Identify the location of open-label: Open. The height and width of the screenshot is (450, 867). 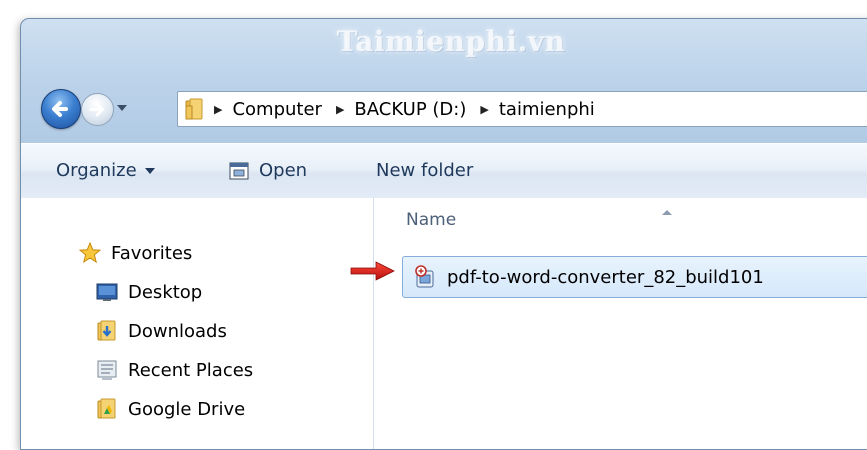
(283, 170).